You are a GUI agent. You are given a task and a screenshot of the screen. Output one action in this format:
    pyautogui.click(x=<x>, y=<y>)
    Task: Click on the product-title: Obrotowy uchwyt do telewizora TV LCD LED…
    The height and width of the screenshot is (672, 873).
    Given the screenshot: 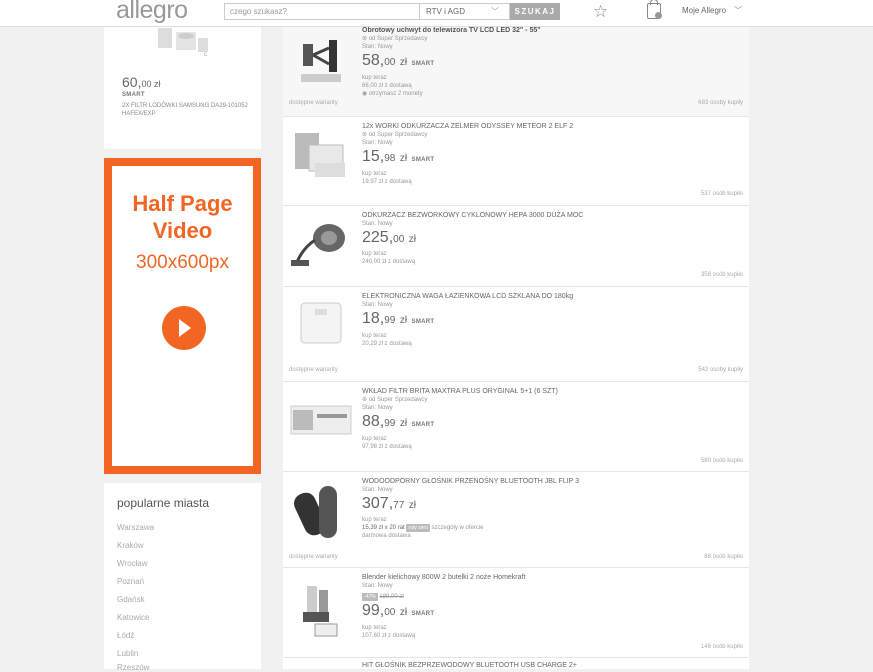 What is the action you would take?
    pyautogui.click(x=552, y=30)
    